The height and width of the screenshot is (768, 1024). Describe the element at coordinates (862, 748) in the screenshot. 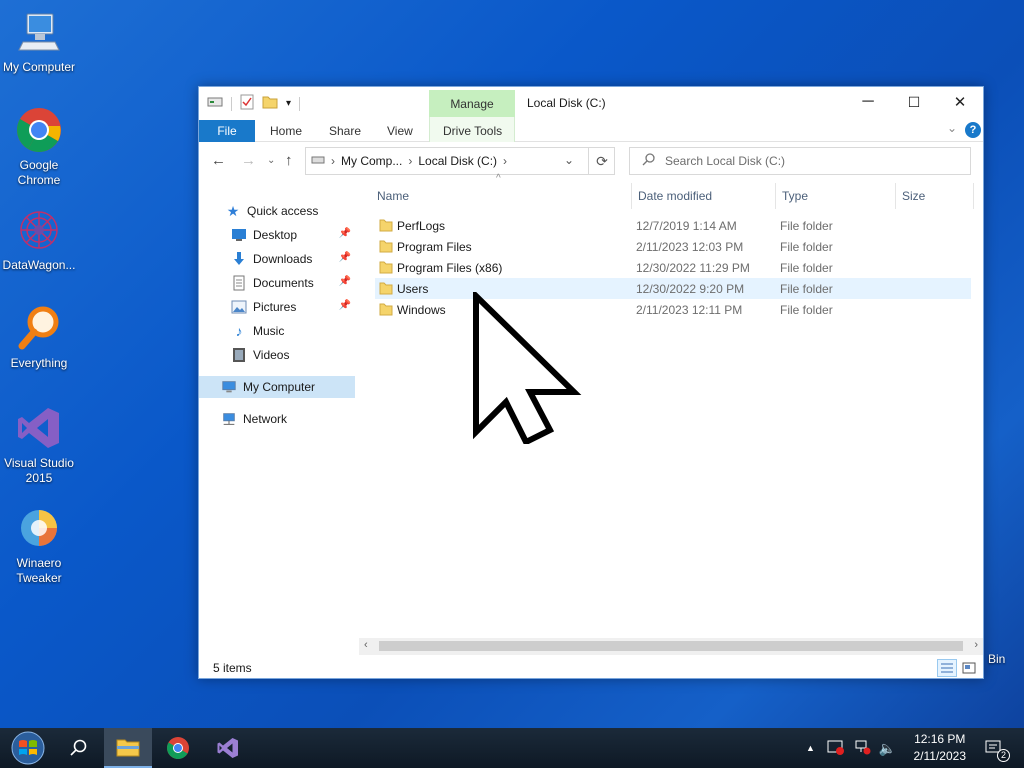

I see `network-tray-icon` at that location.